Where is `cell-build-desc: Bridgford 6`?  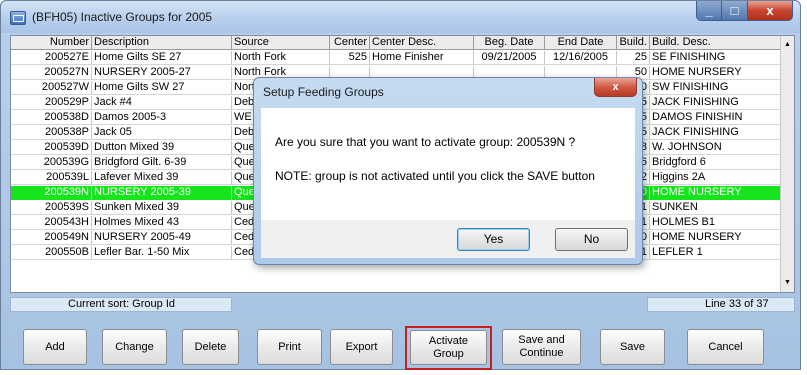 cell-build-desc: Bridgford 6 is located at coordinates (715, 163).